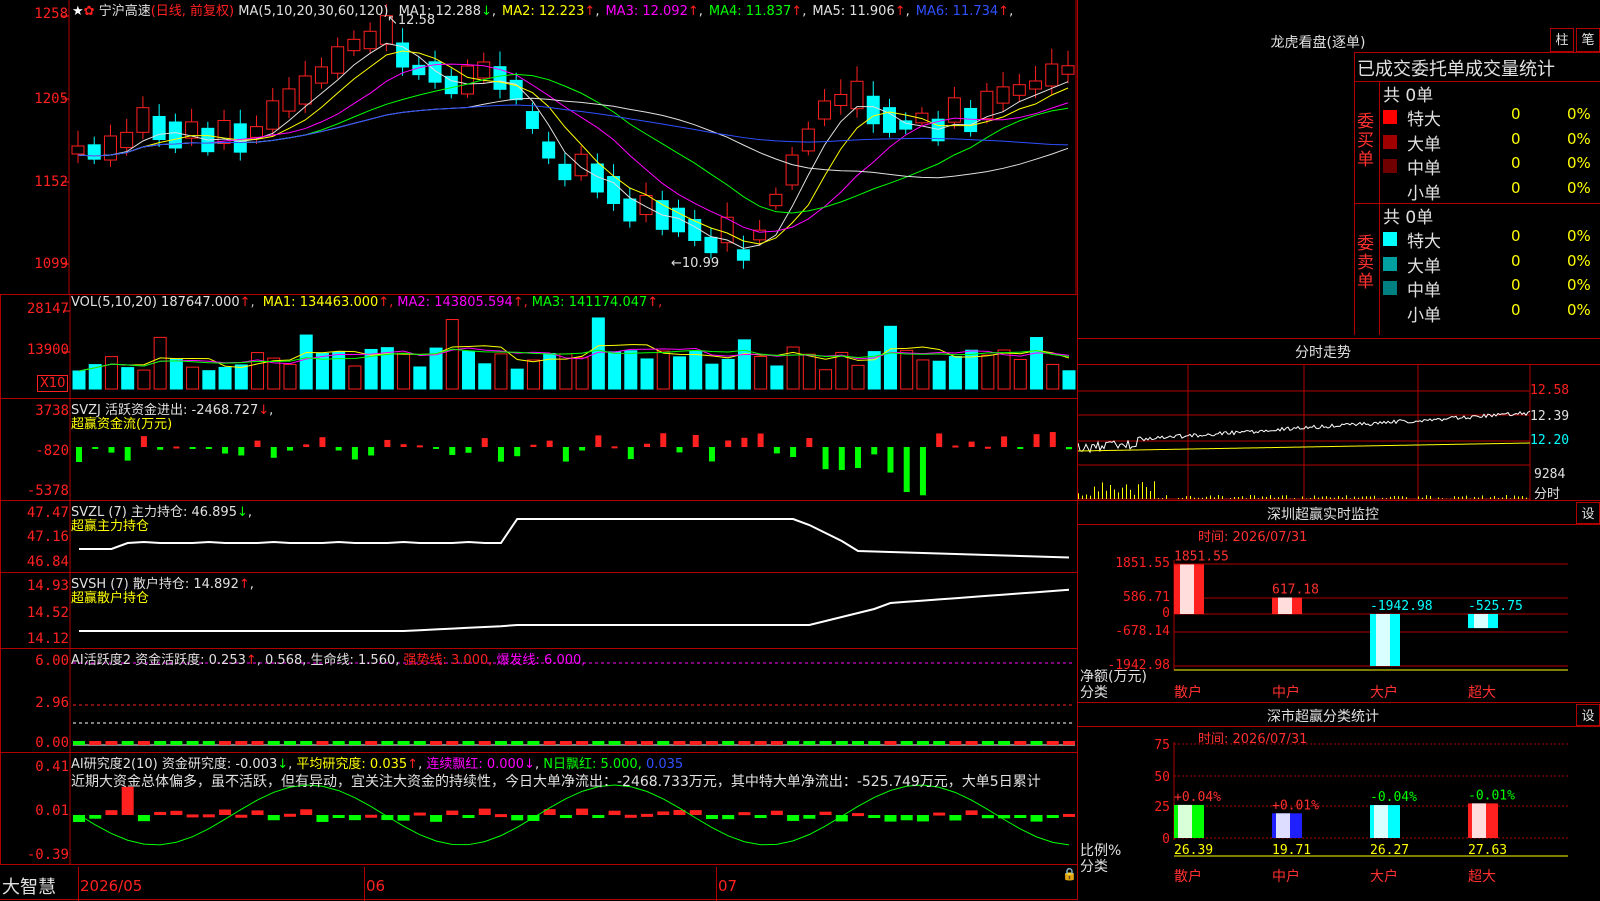 The image size is (1600, 901). I want to click on stats-title: 已成交委托单成交量统计, so click(1456, 68).